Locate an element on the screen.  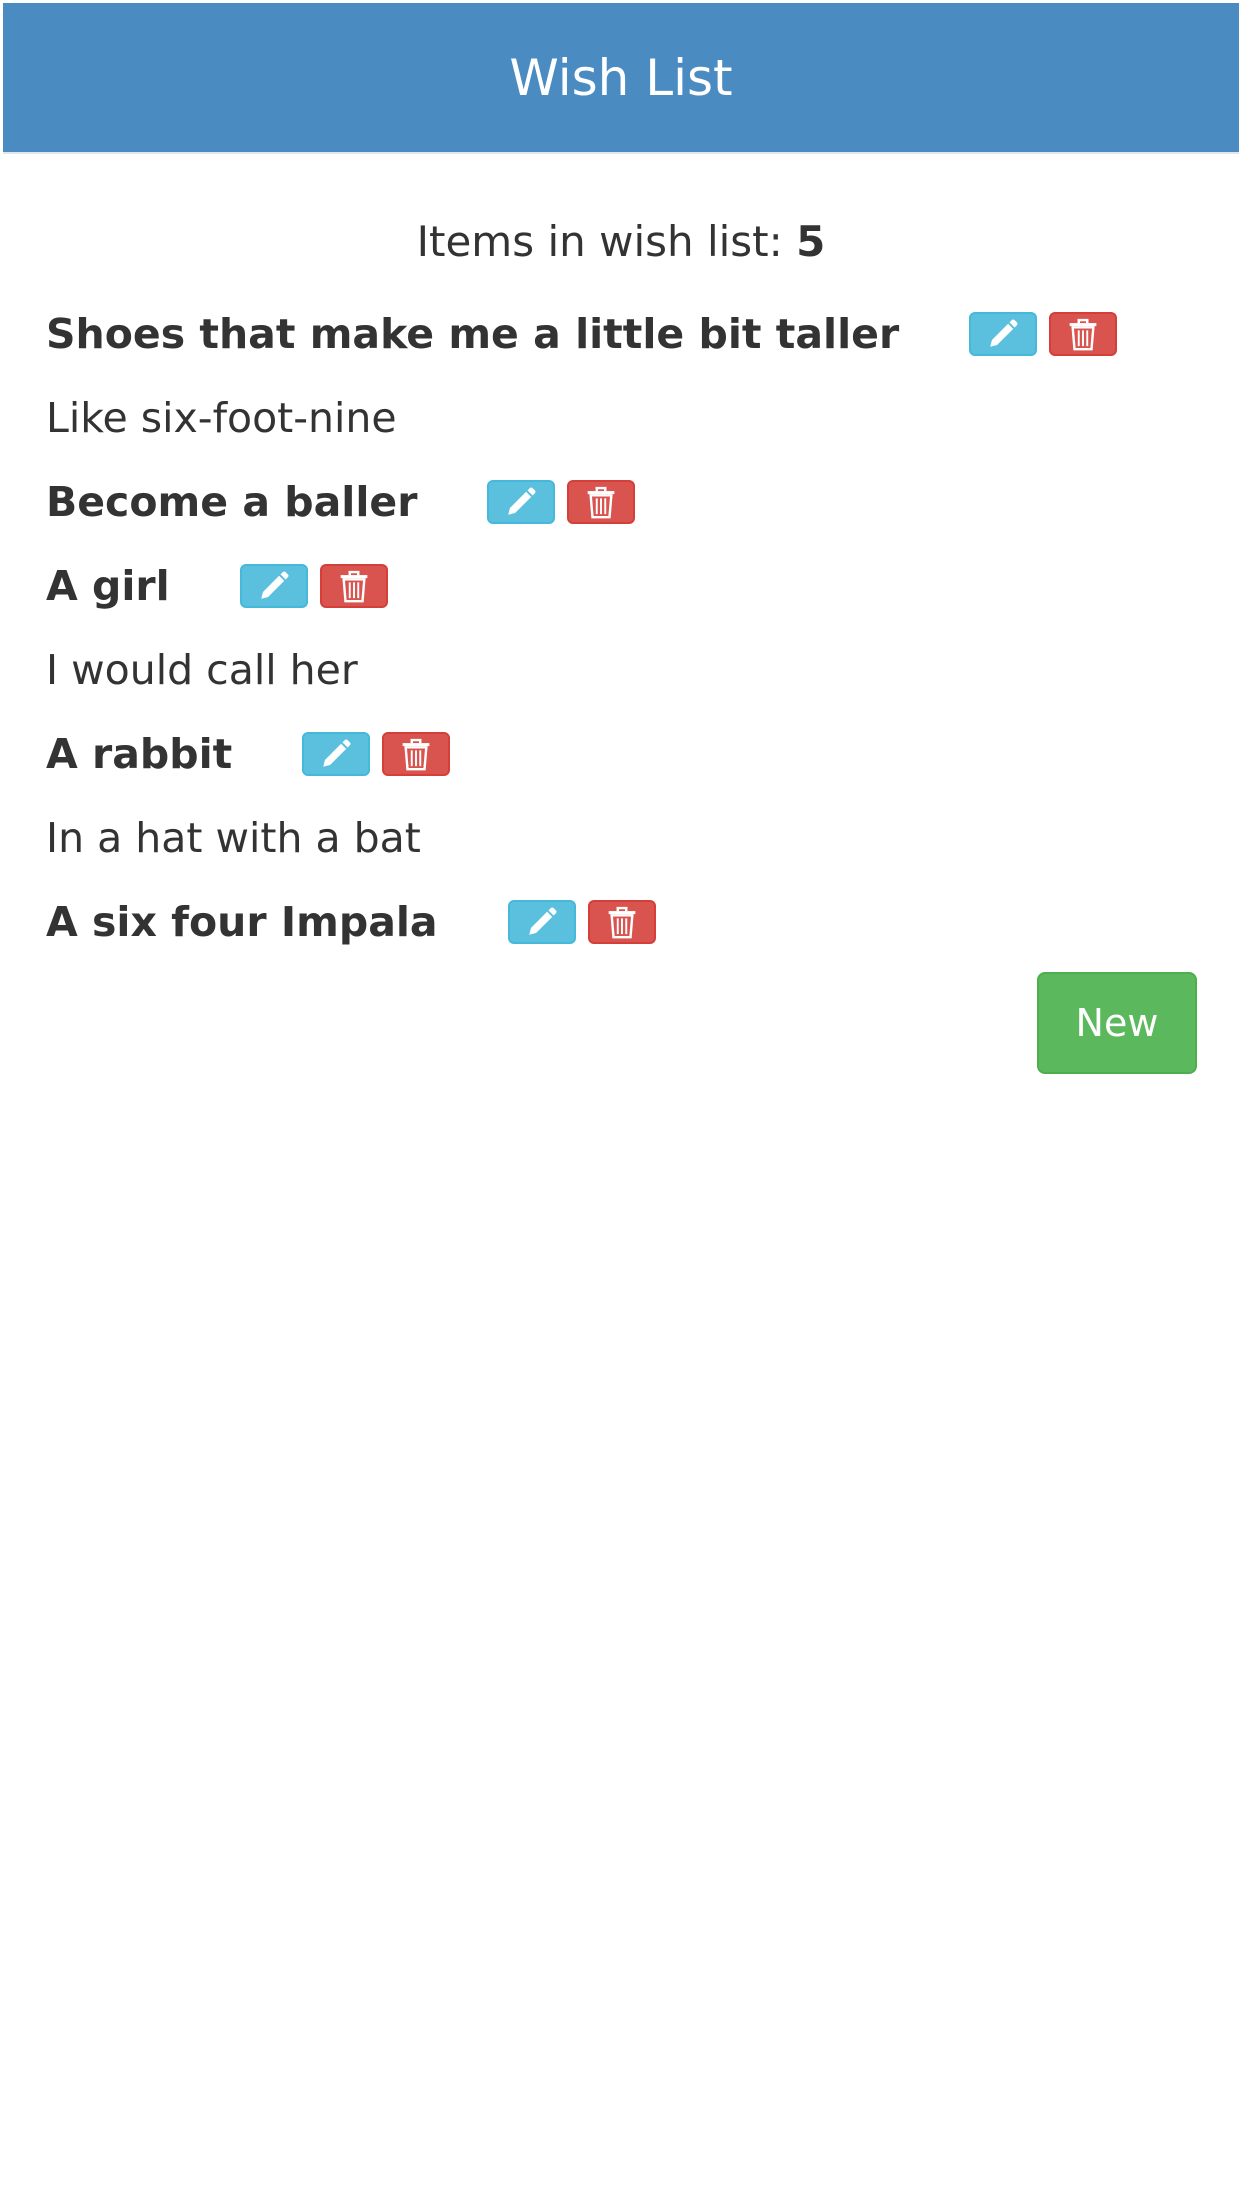
item-count: Items in wish list: 5 is located at coordinates (621, 242).